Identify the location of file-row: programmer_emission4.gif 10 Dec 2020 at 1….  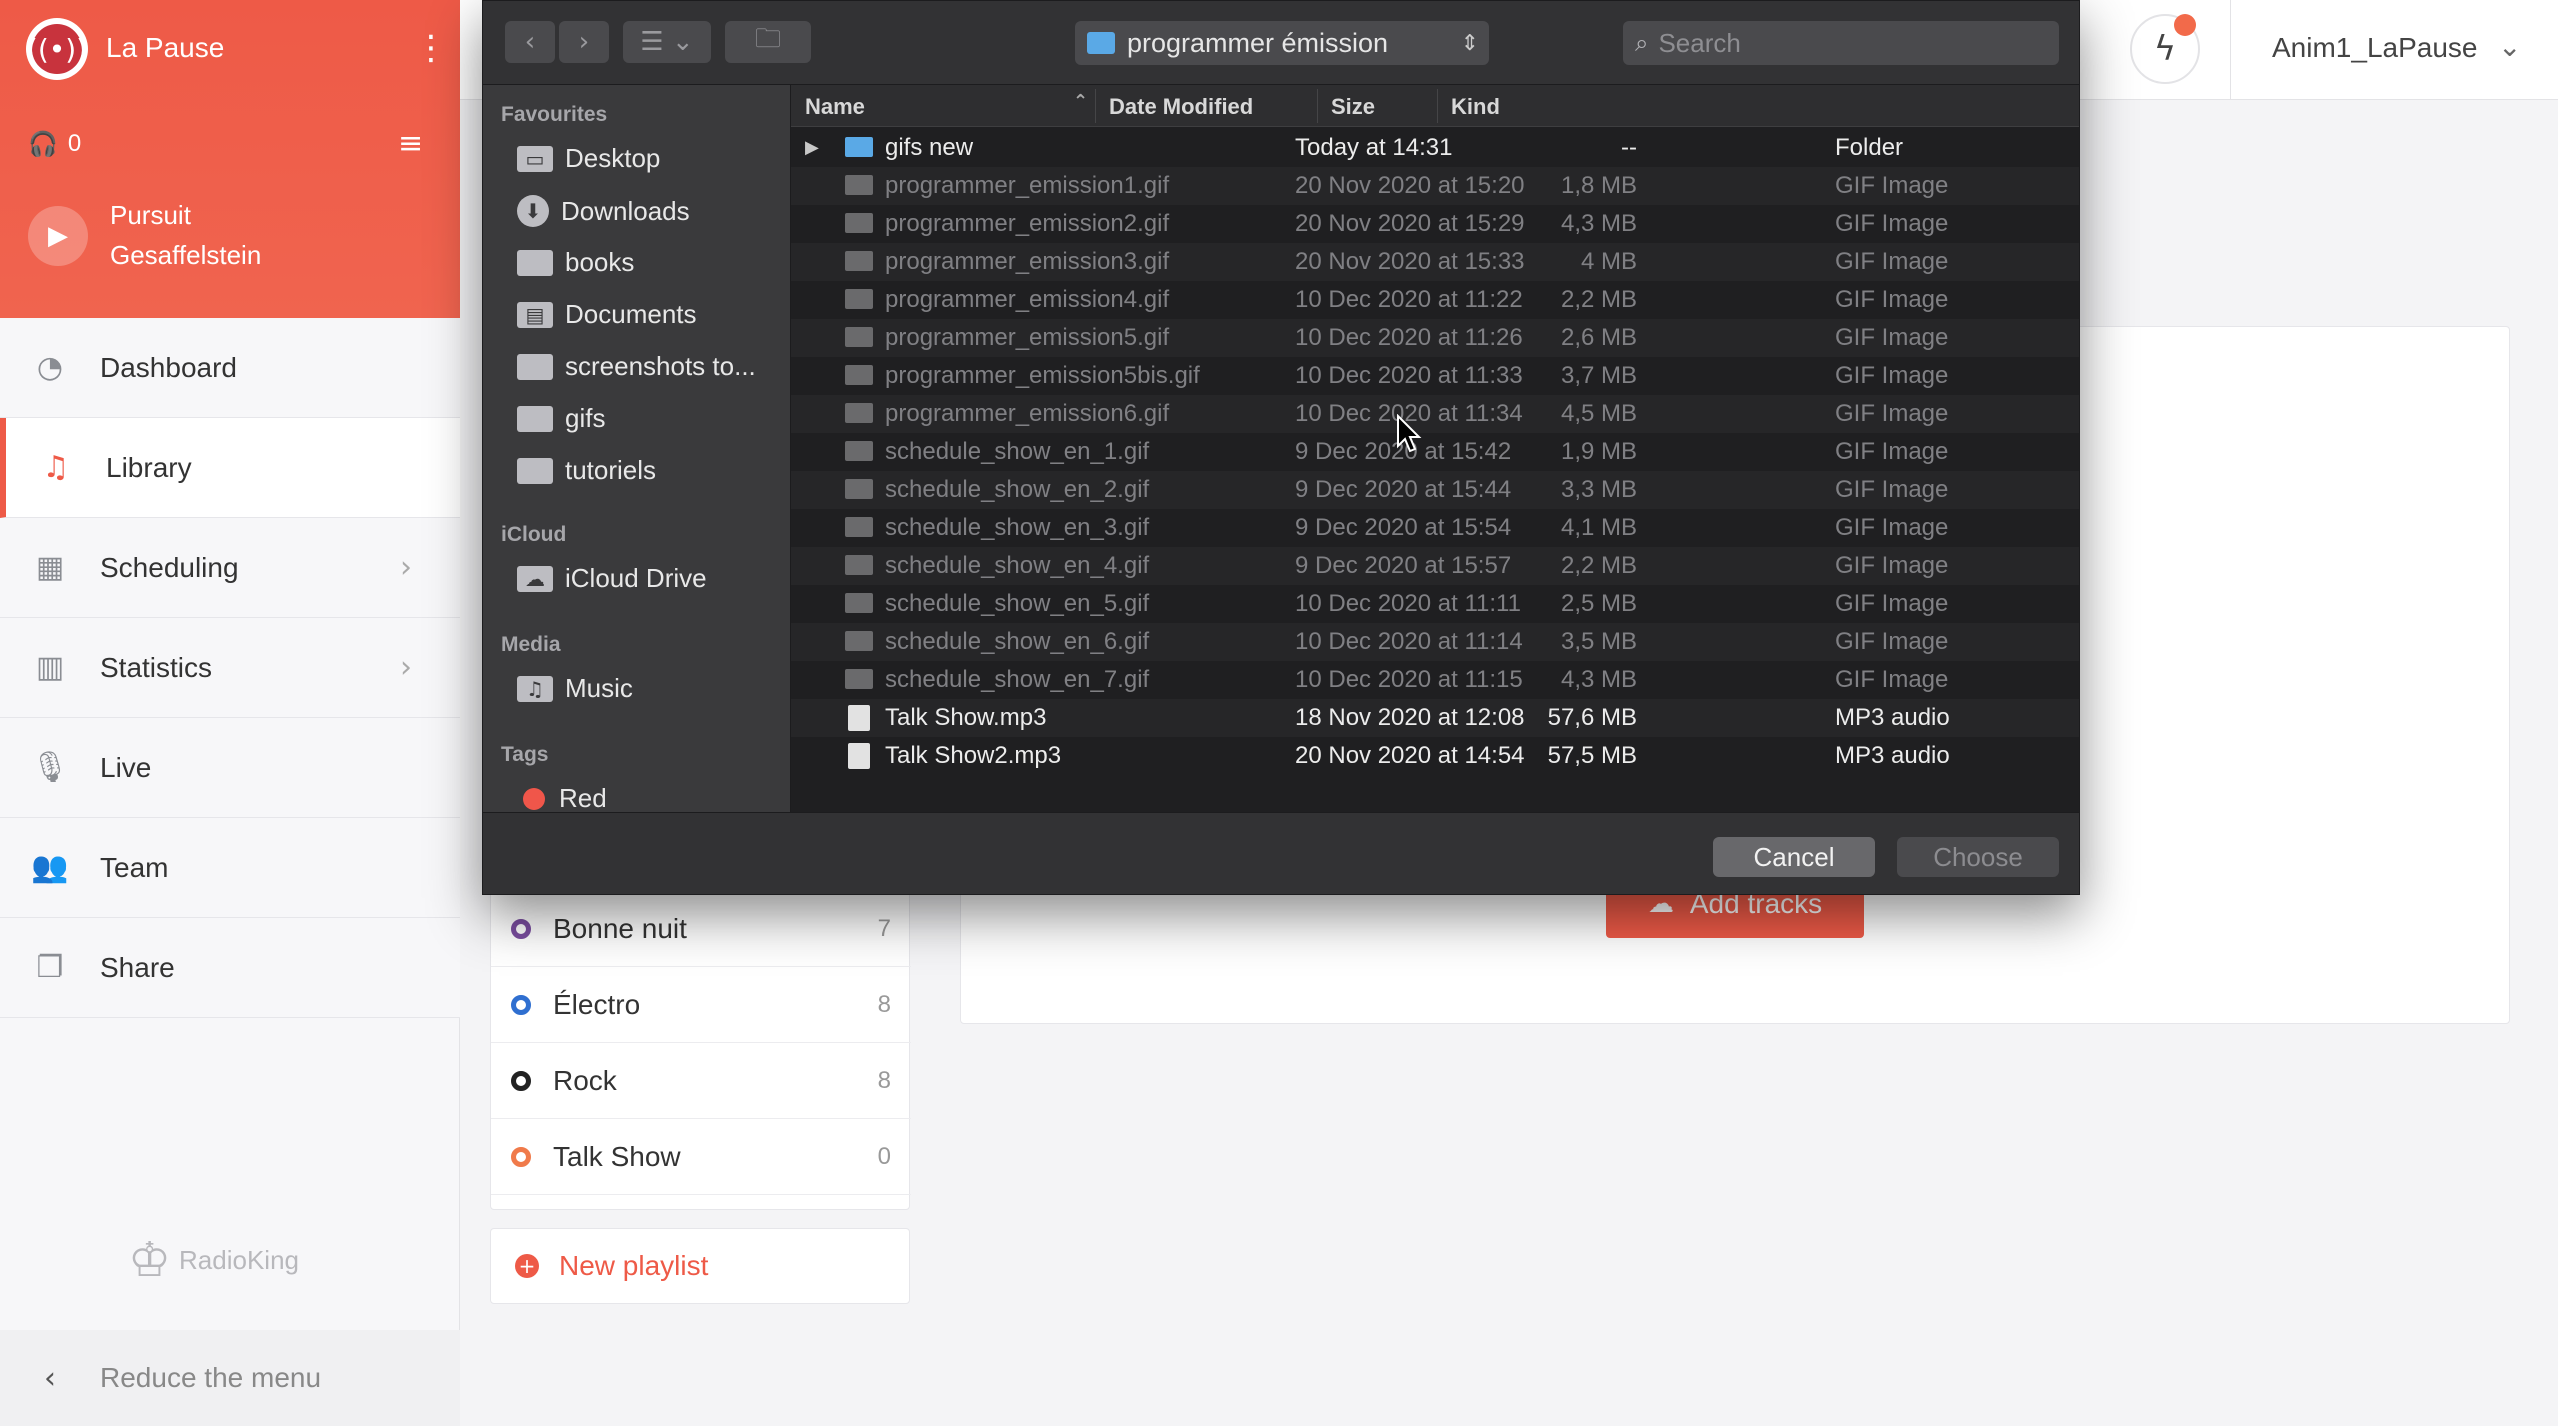
(1435, 300).